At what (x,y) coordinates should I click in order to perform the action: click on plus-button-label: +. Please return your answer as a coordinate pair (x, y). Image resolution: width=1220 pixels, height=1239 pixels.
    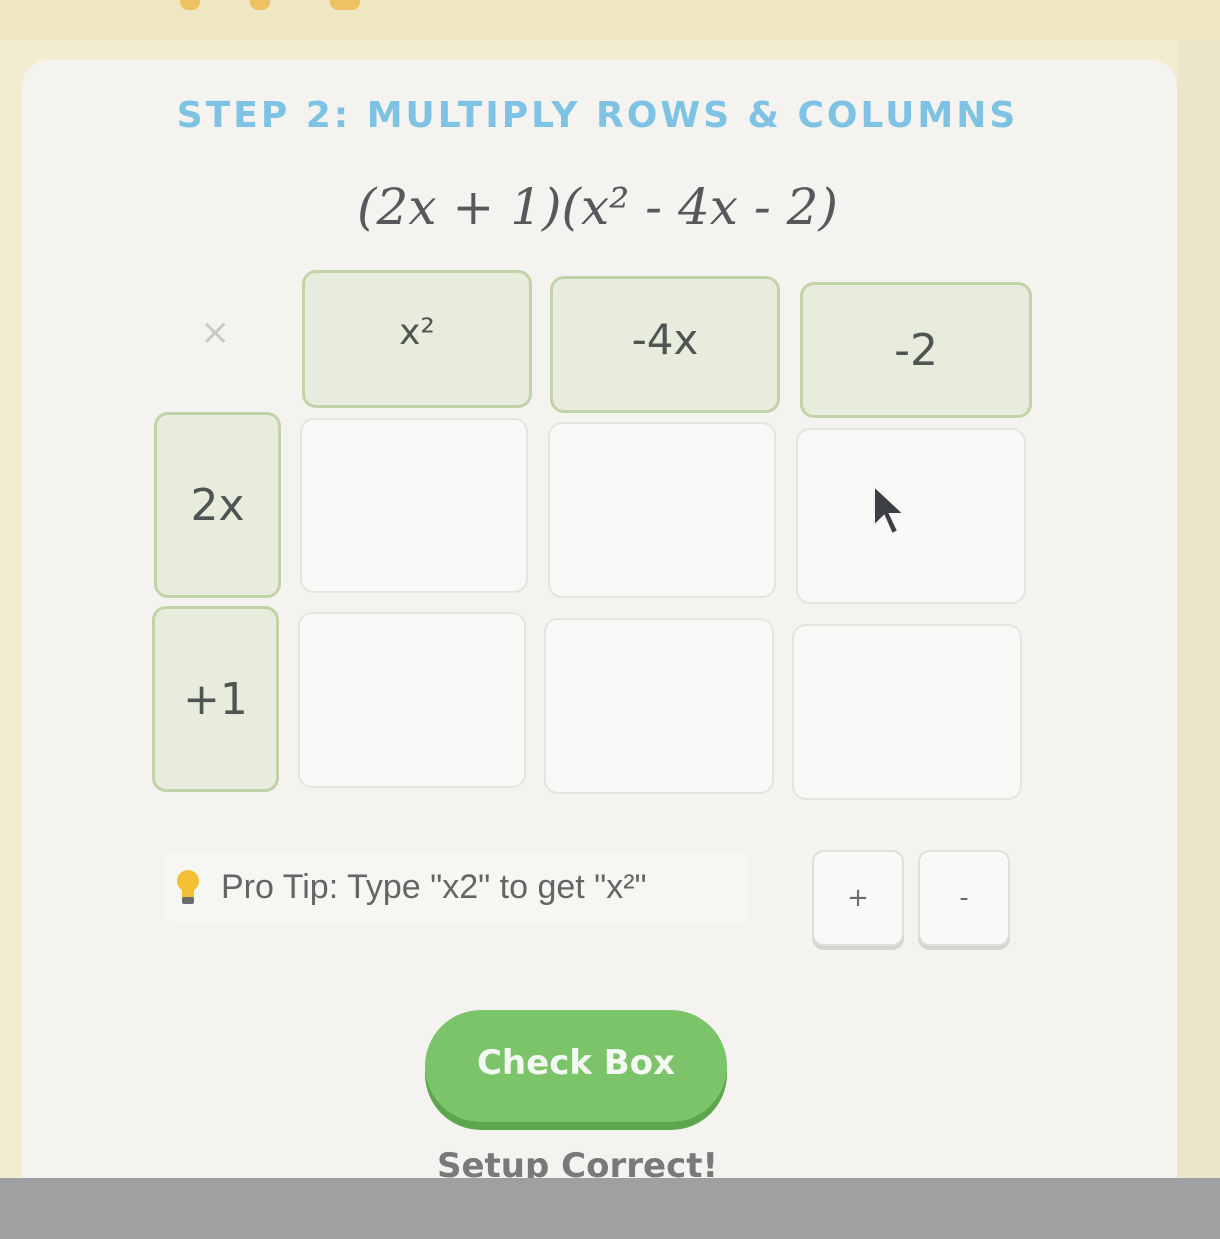
    Looking at the image, I should click on (858, 898).